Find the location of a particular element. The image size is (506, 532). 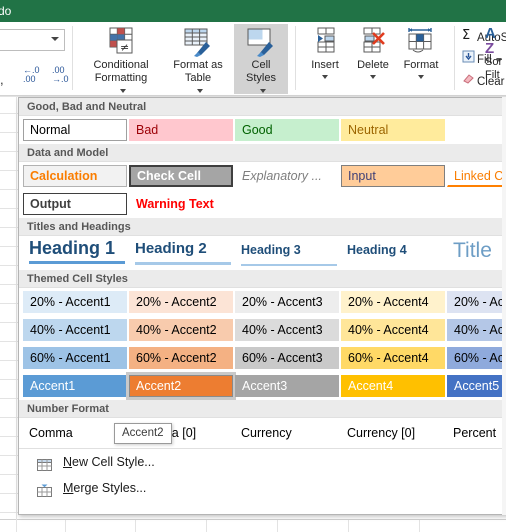

style-currency-0: Currency [0] is located at coordinates (393, 433).